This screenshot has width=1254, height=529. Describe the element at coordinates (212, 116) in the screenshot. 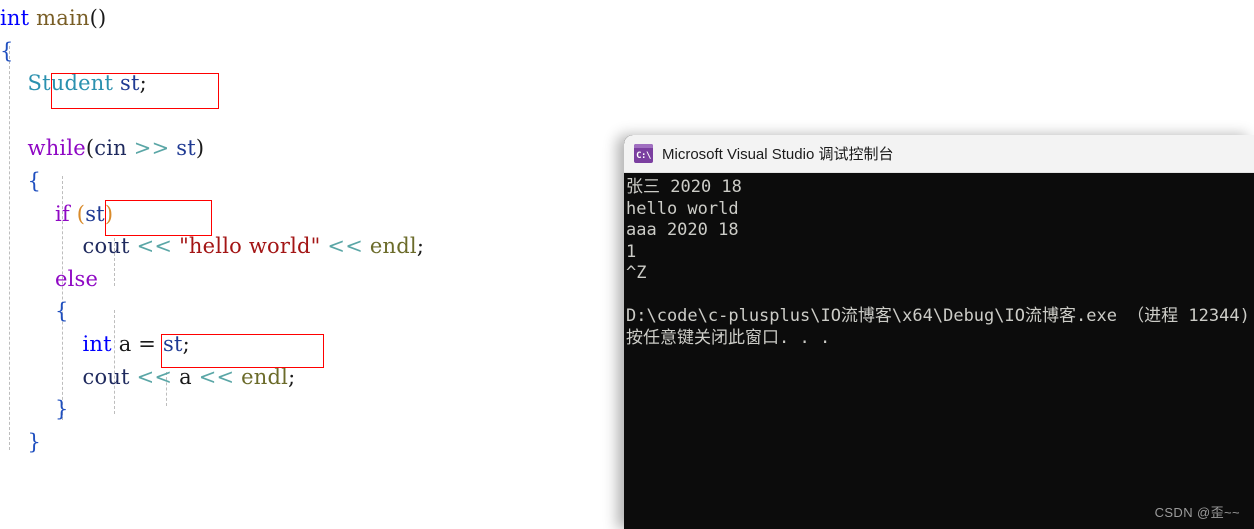

I see `code-line` at that location.